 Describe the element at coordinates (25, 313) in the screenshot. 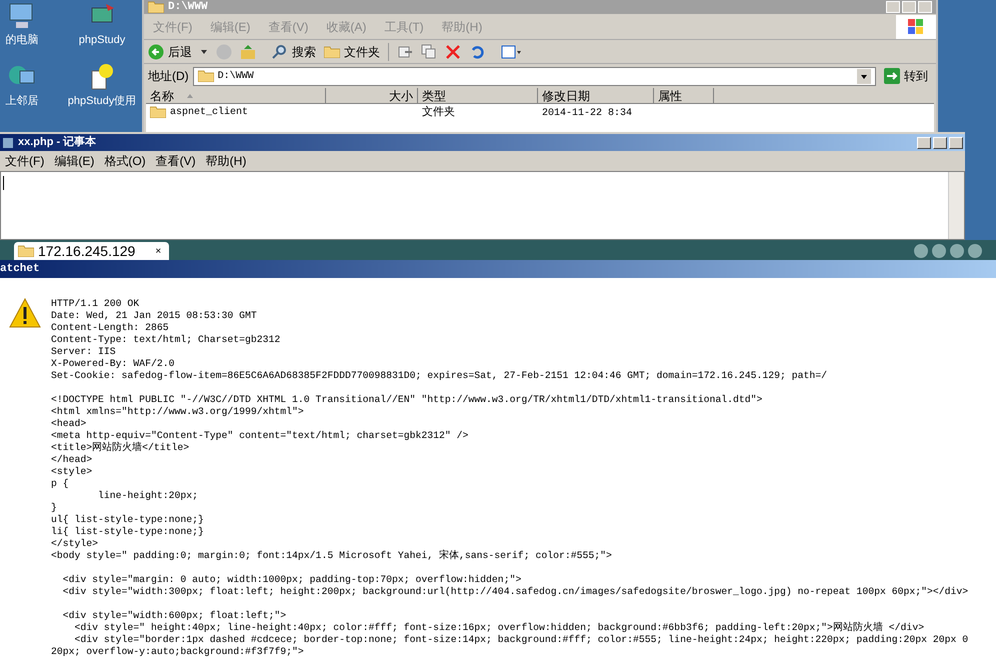

I see `warning-icon` at that location.